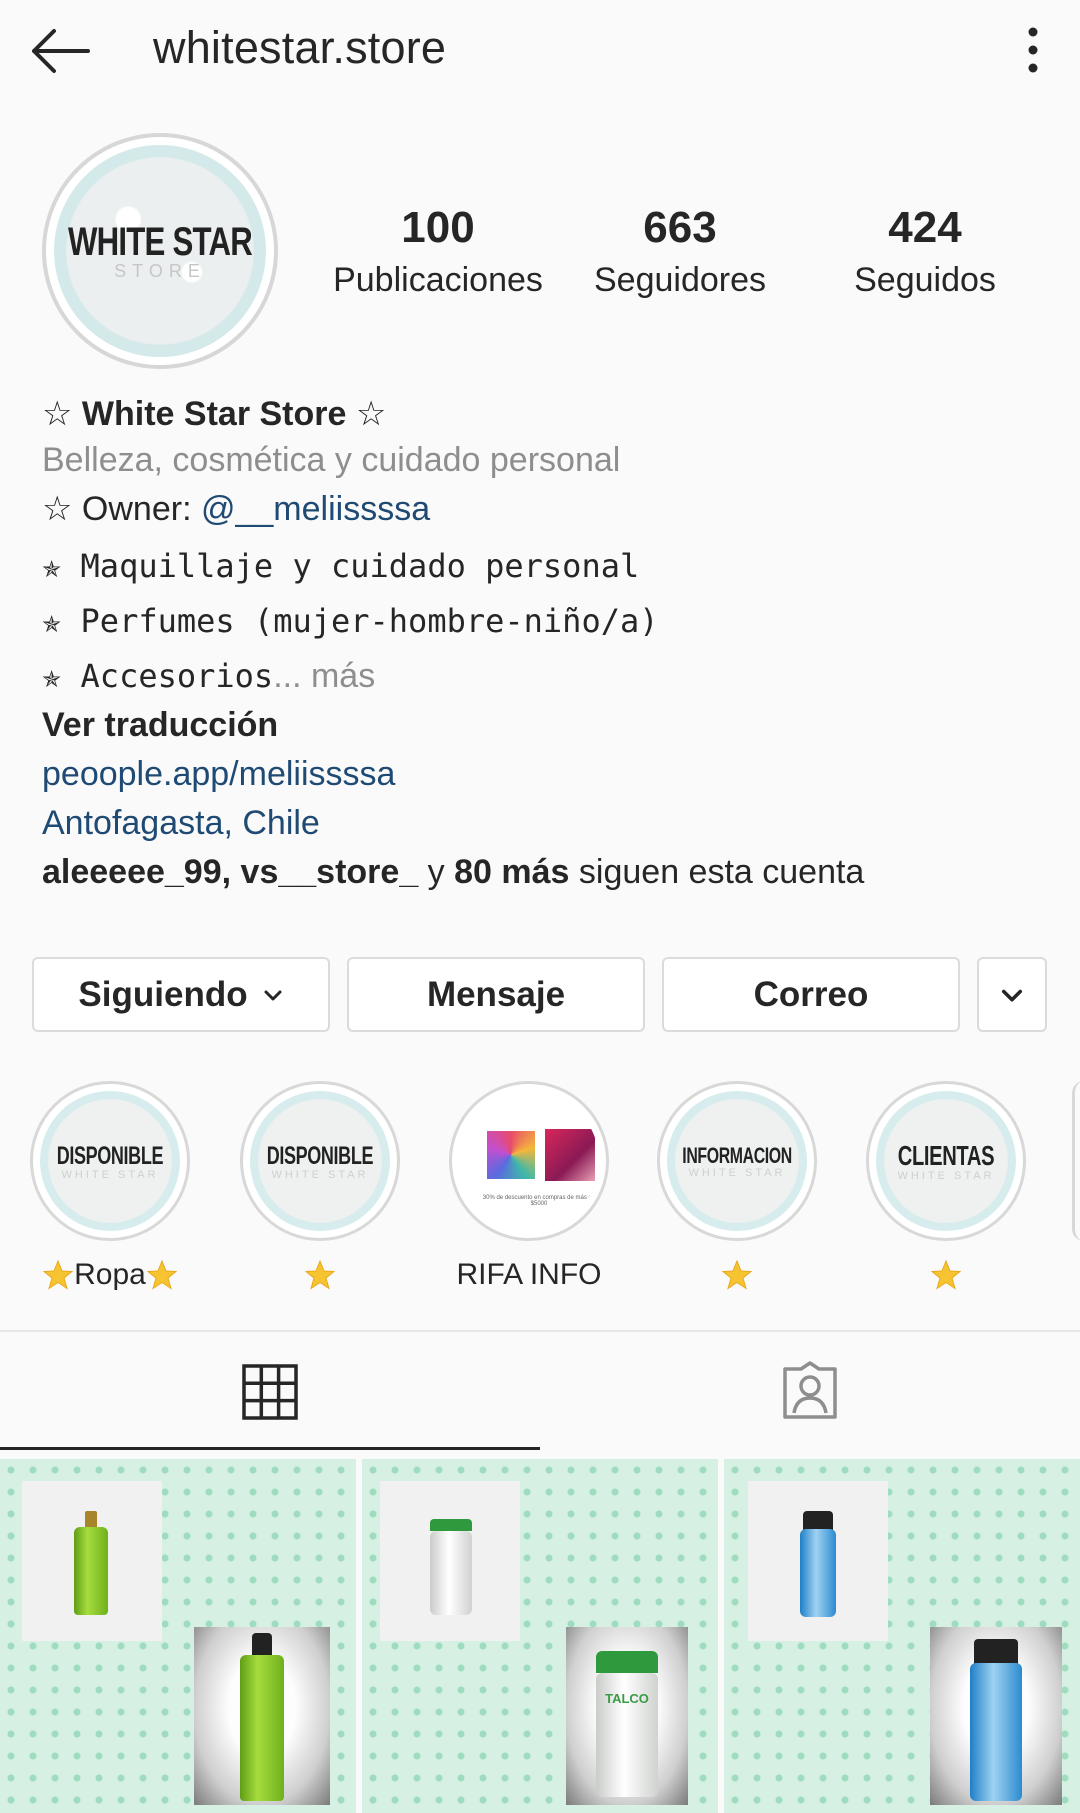 This screenshot has height=1813, width=1080. Describe the element at coordinates (540, 52) in the screenshot. I see `top-bar: whitestar.store` at that location.